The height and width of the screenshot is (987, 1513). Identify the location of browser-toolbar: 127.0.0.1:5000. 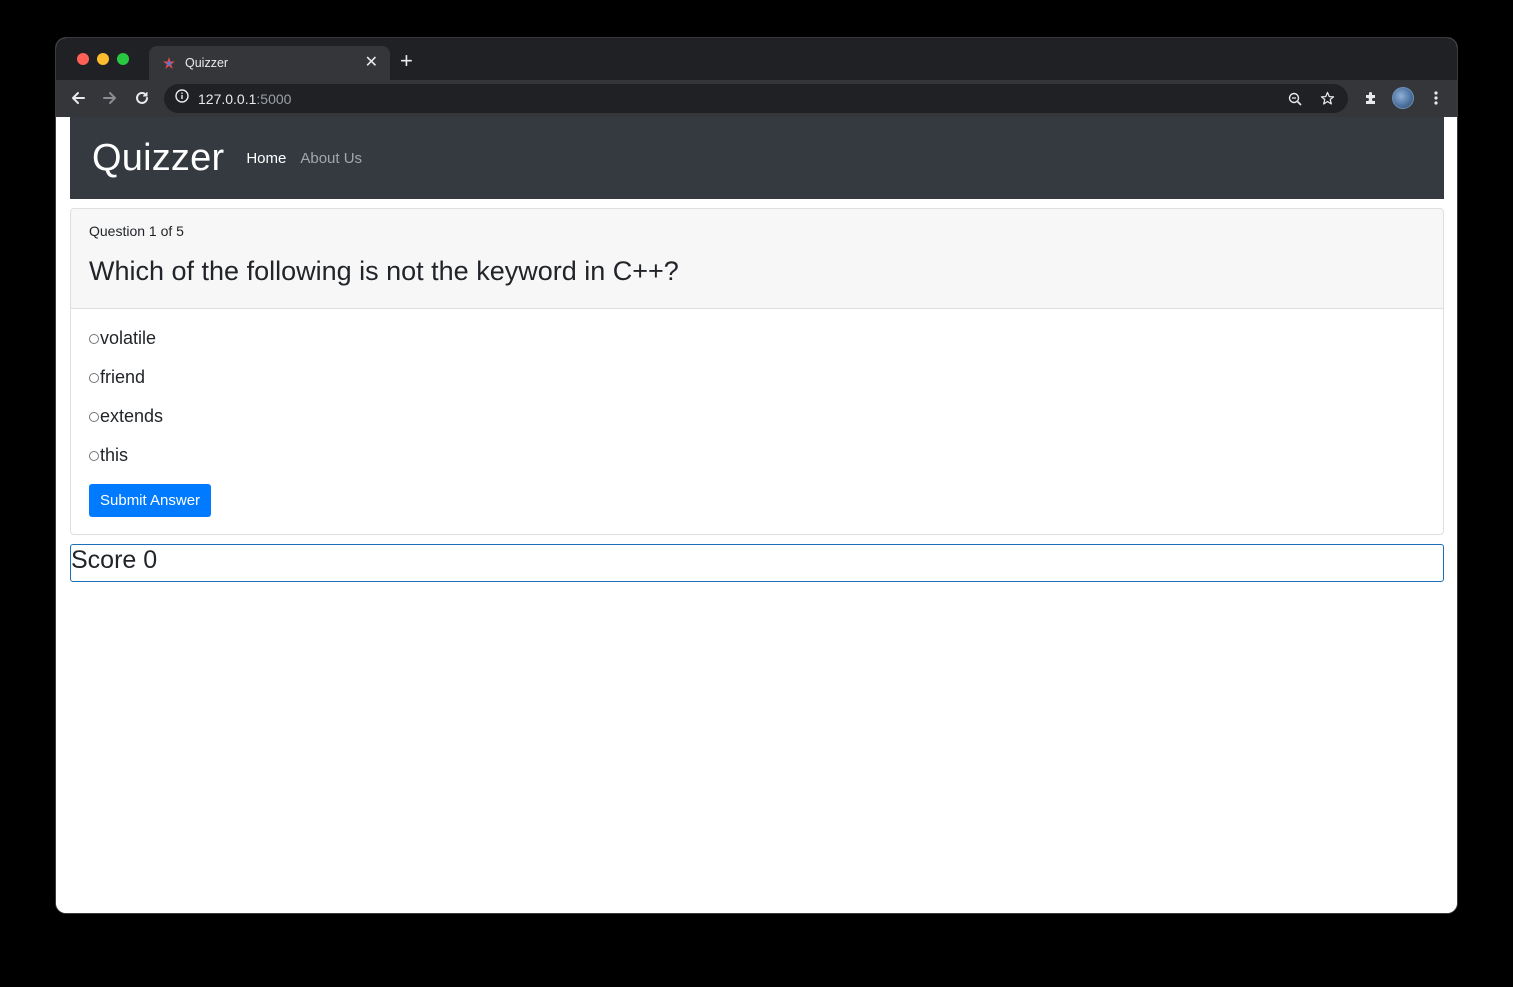
(756, 98).